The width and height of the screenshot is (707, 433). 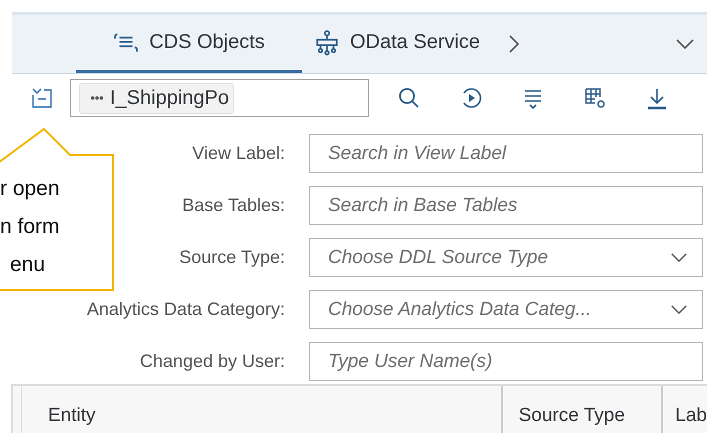 I want to click on field-label: Base Tables:, so click(x=233, y=205).